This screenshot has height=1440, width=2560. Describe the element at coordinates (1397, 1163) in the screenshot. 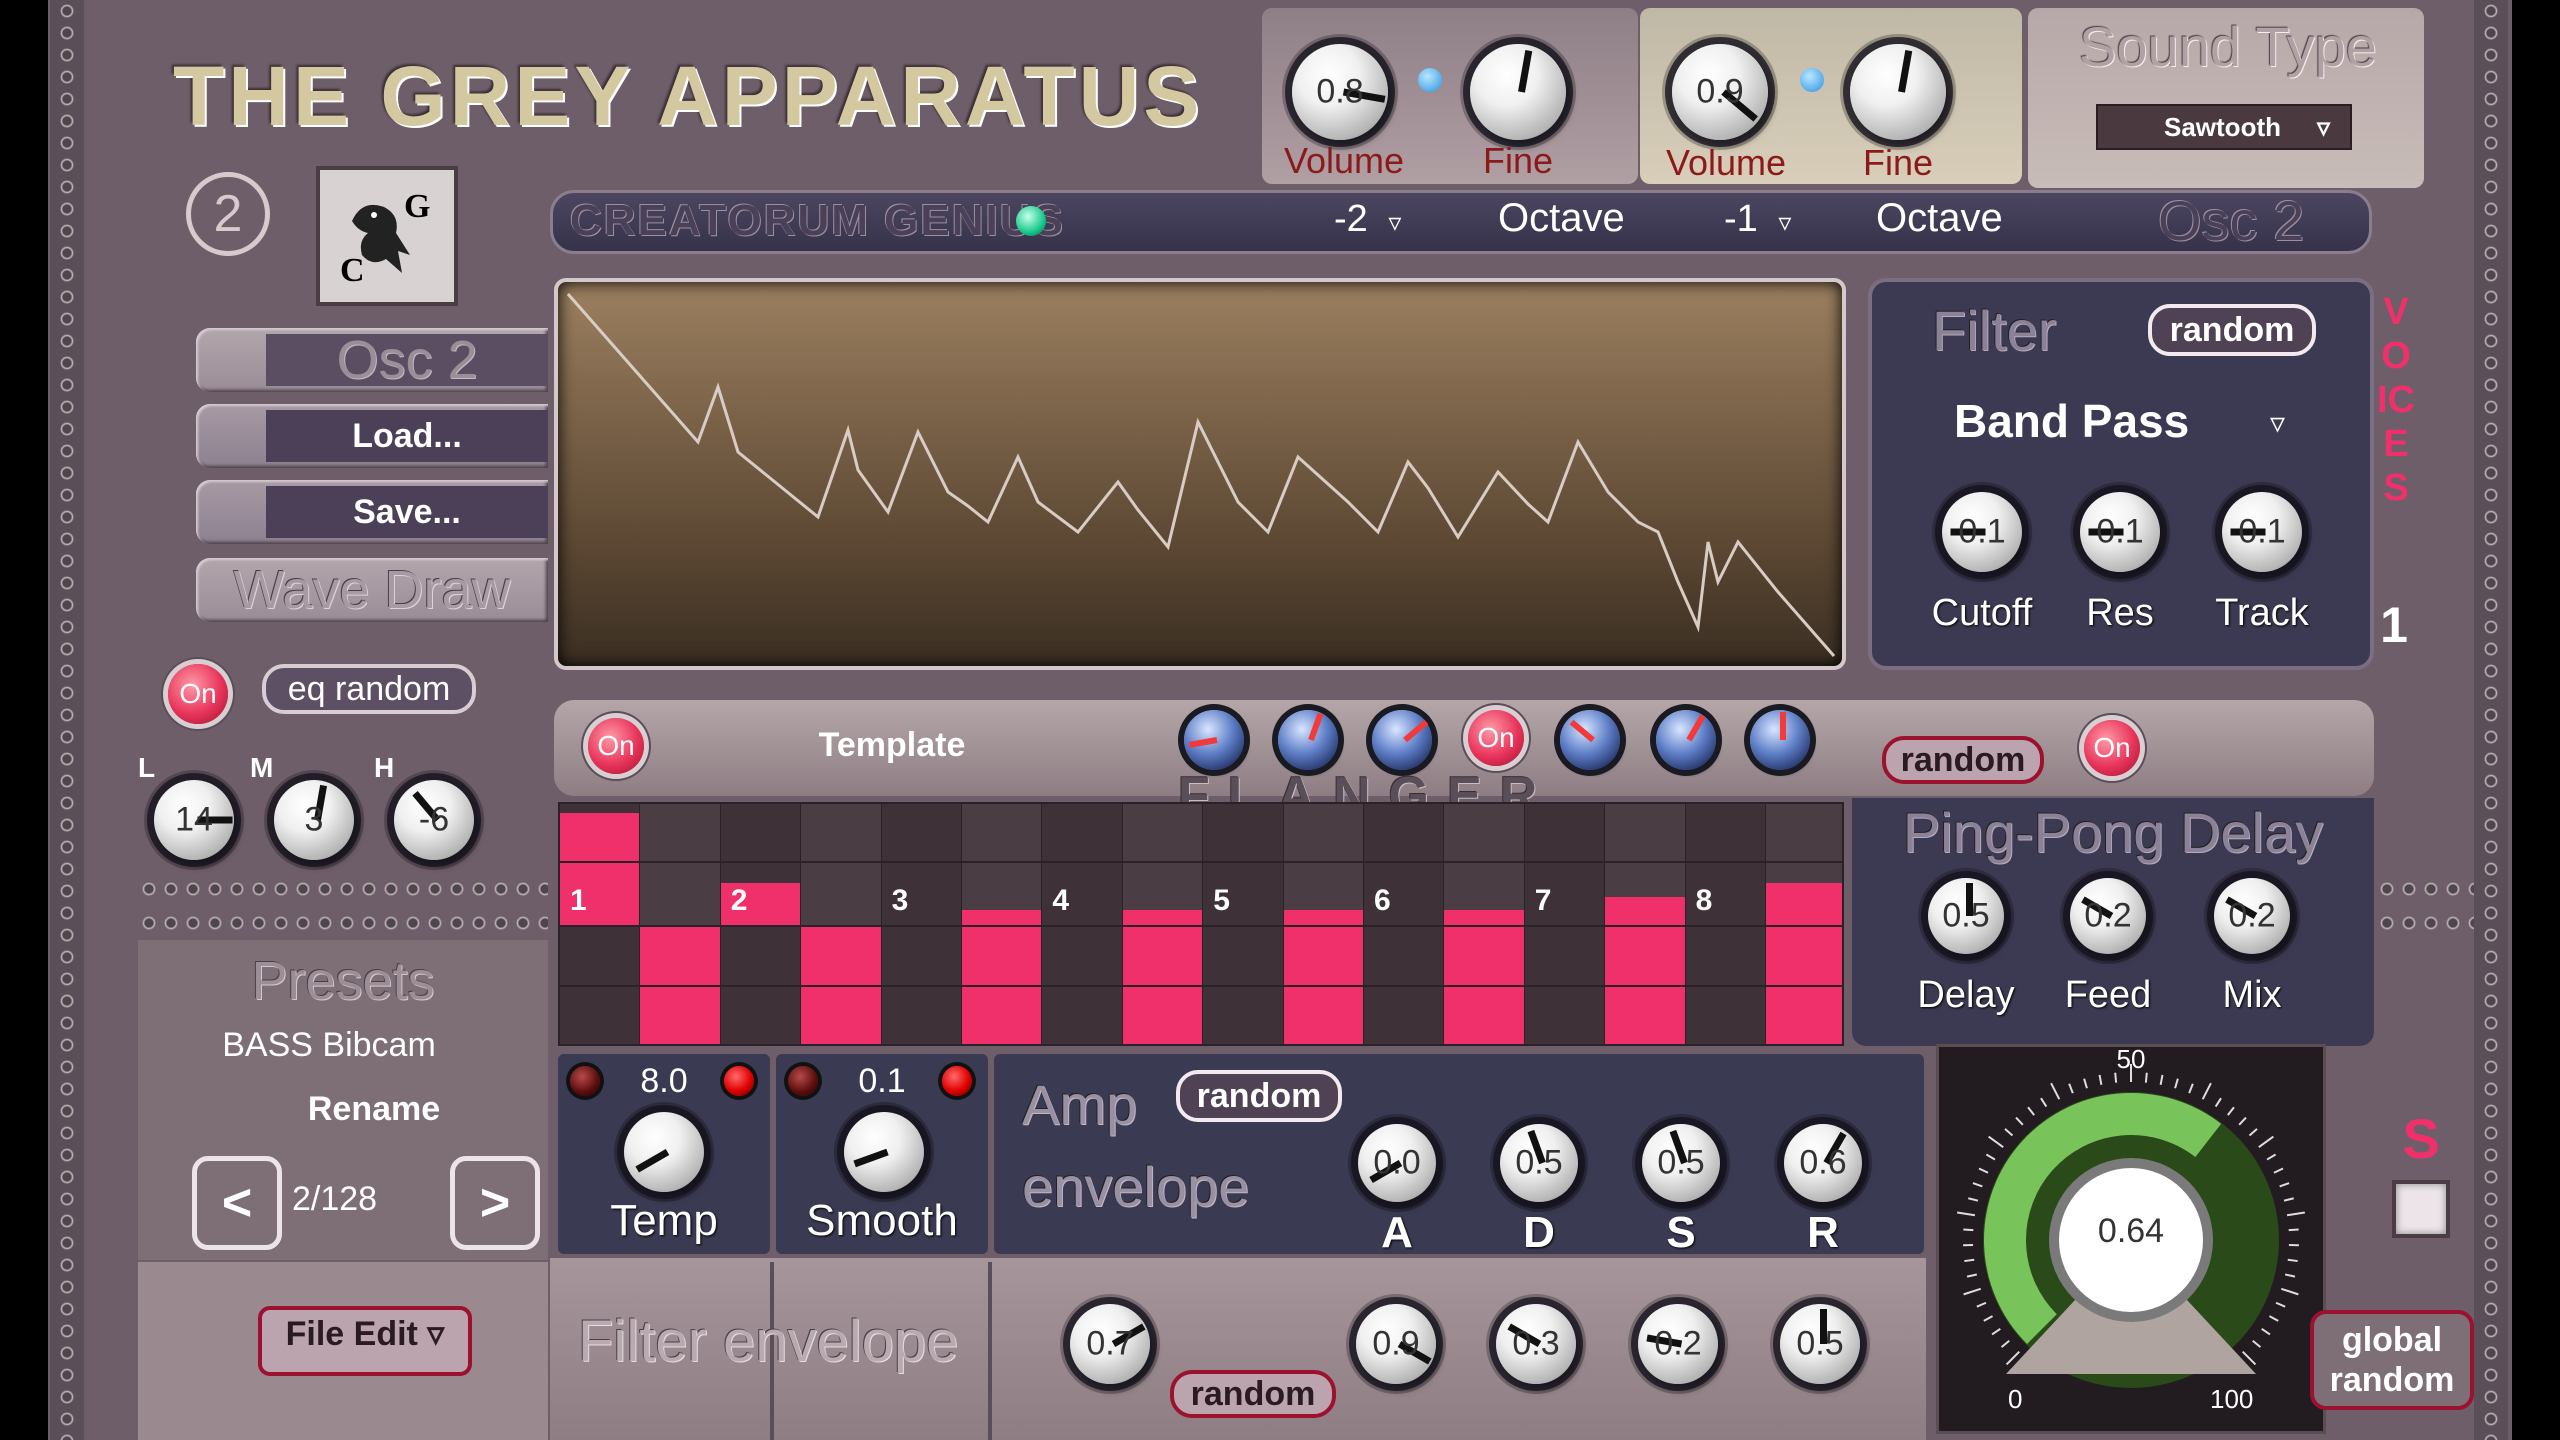

I see `amp-attack-knob: 0.0` at that location.